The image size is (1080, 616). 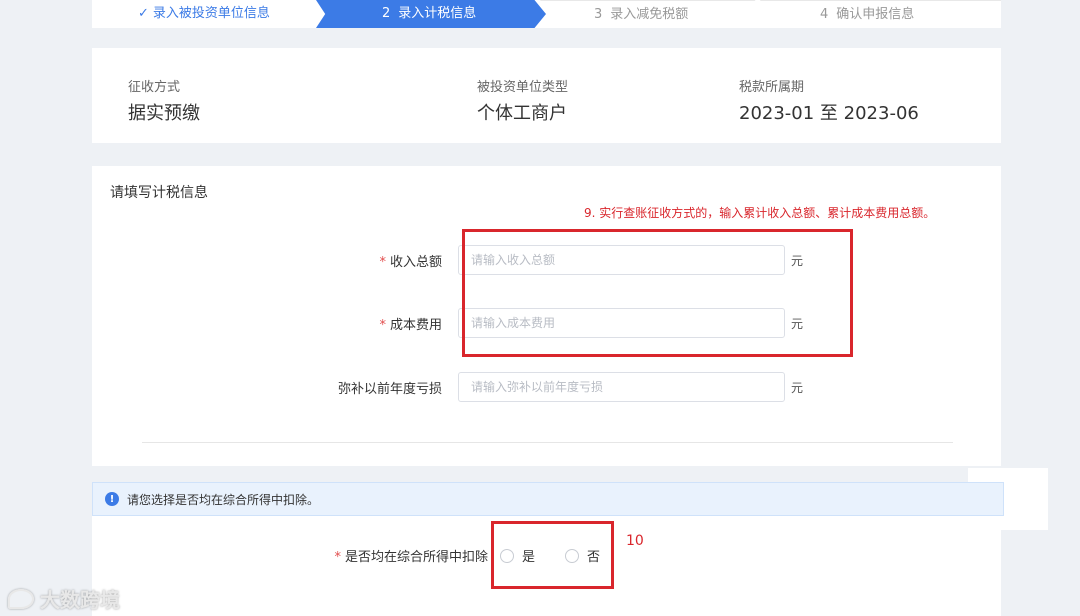 What do you see at coordinates (875, 14) in the screenshot?
I see `step-4-label: 确认申报信息` at bounding box center [875, 14].